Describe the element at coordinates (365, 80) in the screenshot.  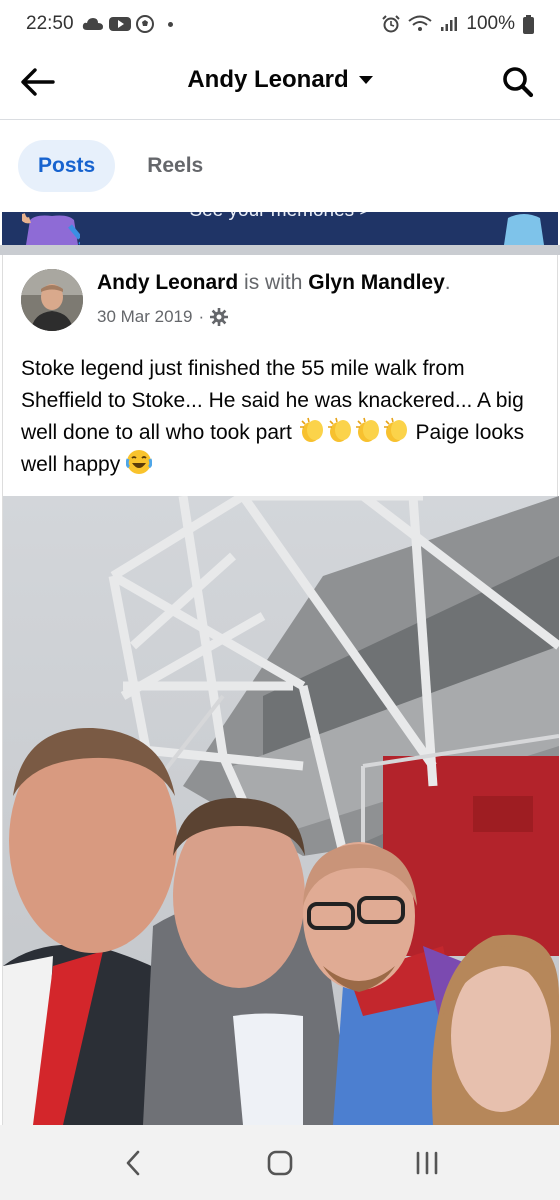
I see `chevron-down-icon` at that location.